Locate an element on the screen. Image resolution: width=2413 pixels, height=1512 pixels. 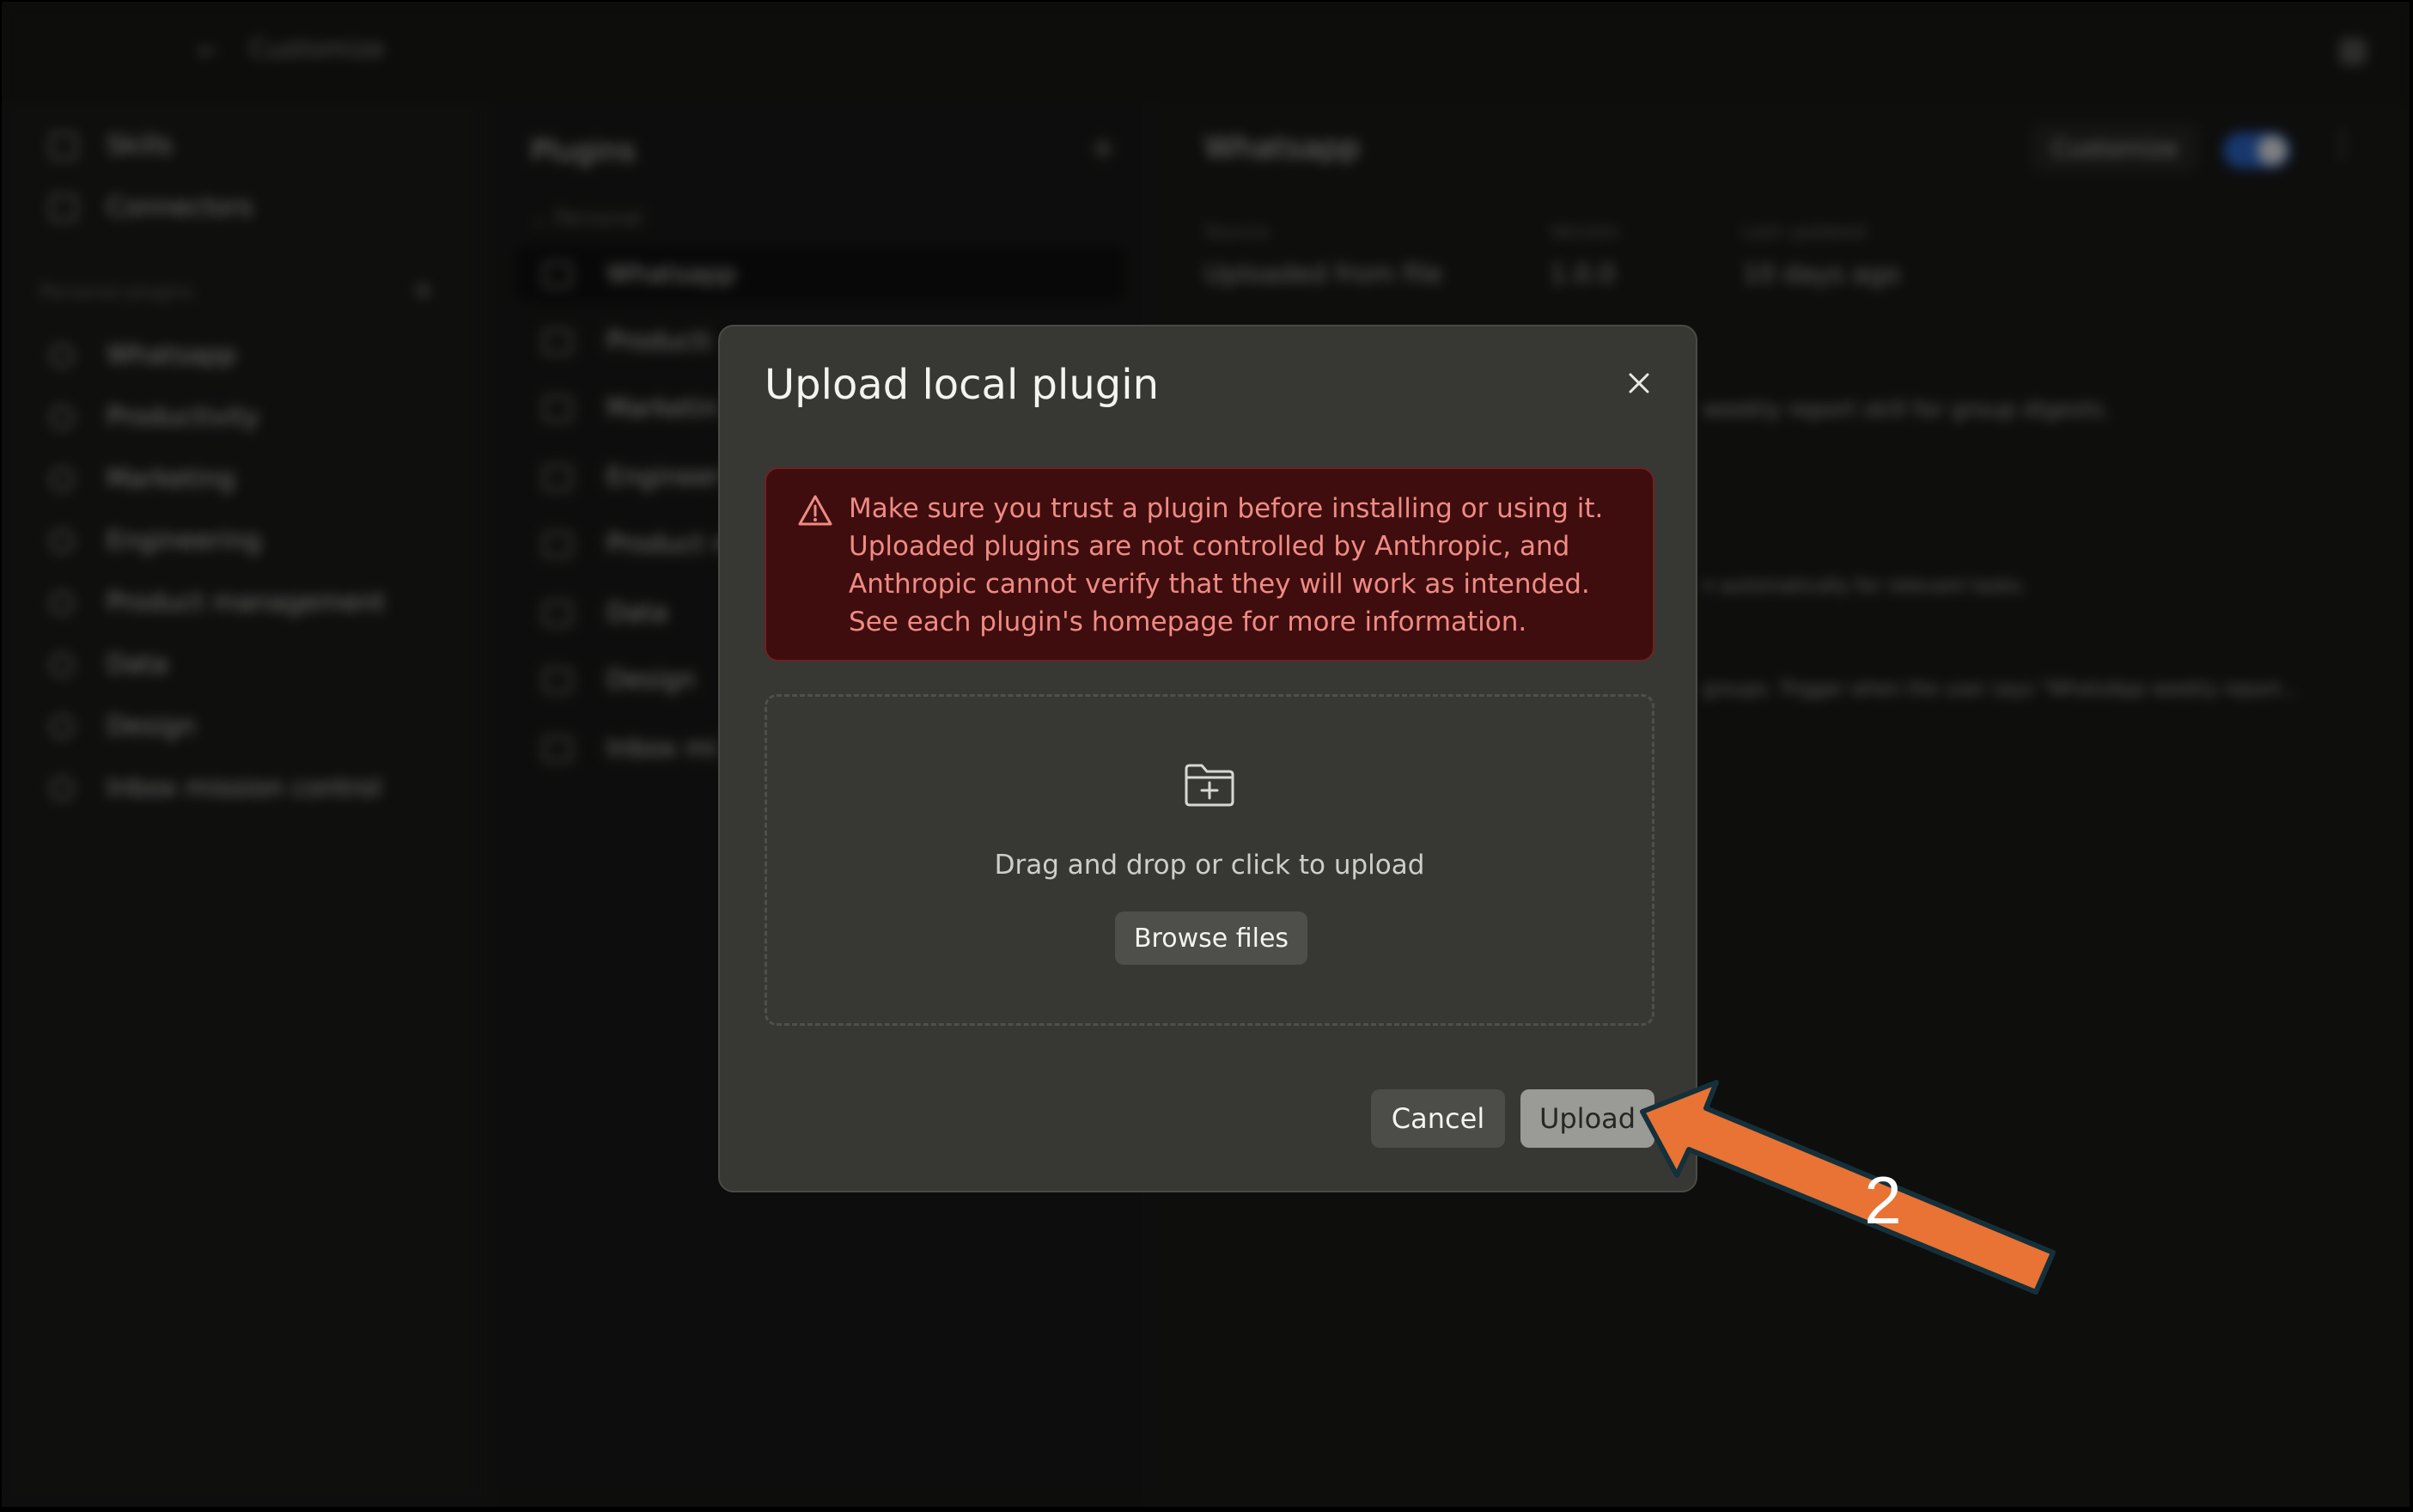
folder-plus-icon is located at coordinates (1209, 785).